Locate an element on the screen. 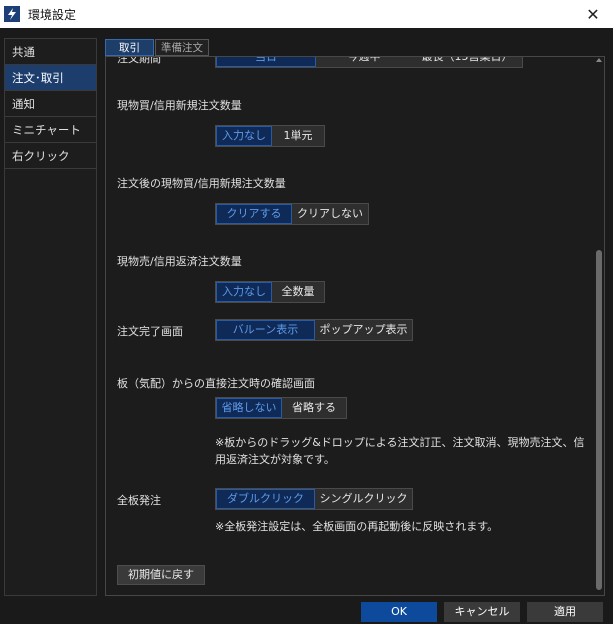 This screenshot has width=613, height=624. close-icon: ✕ is located at coordinates (593, 14).